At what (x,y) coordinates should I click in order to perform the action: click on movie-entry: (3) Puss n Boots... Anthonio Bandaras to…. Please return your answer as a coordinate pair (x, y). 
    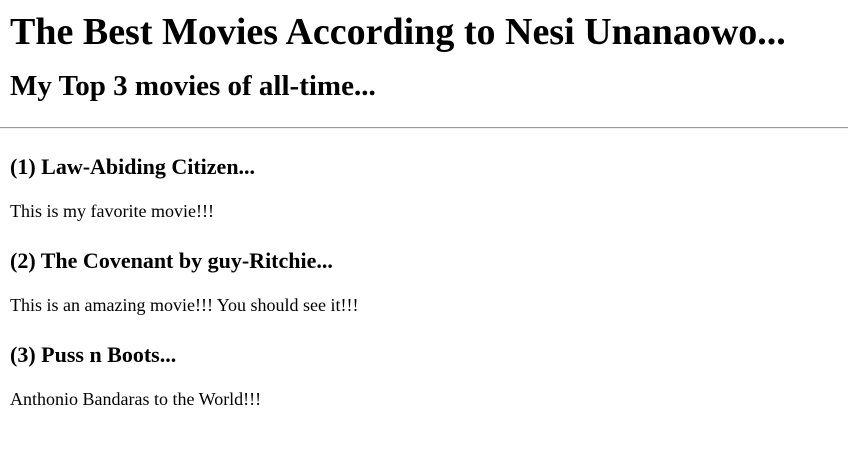
    Looking at the image, I should click on (429, 376).